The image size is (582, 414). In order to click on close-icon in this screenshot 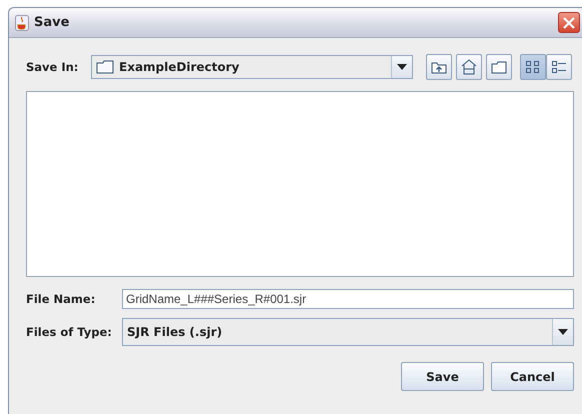, I will do `click(569, 23)`.